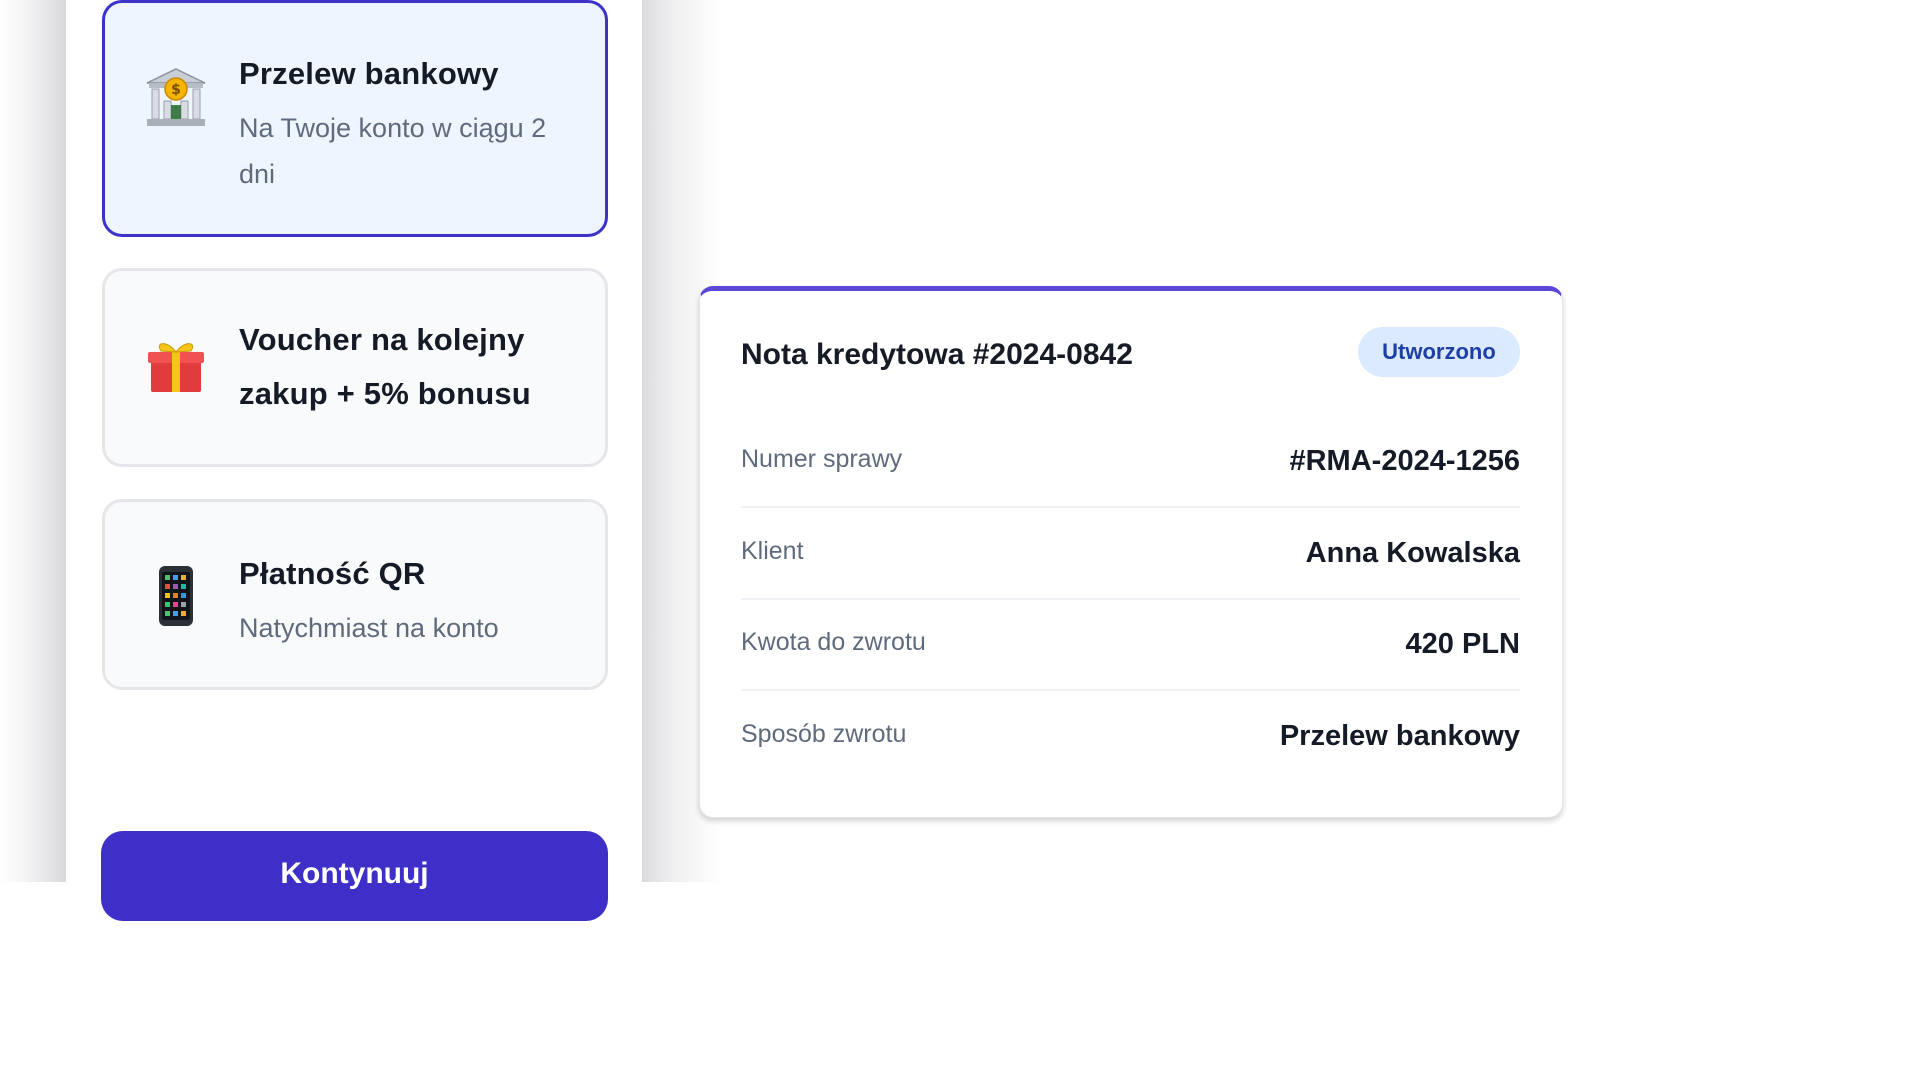  What do you see at coordinates (33, 441) in the screenshot?
I see `left-shadow` at bounding box center [33, 441].